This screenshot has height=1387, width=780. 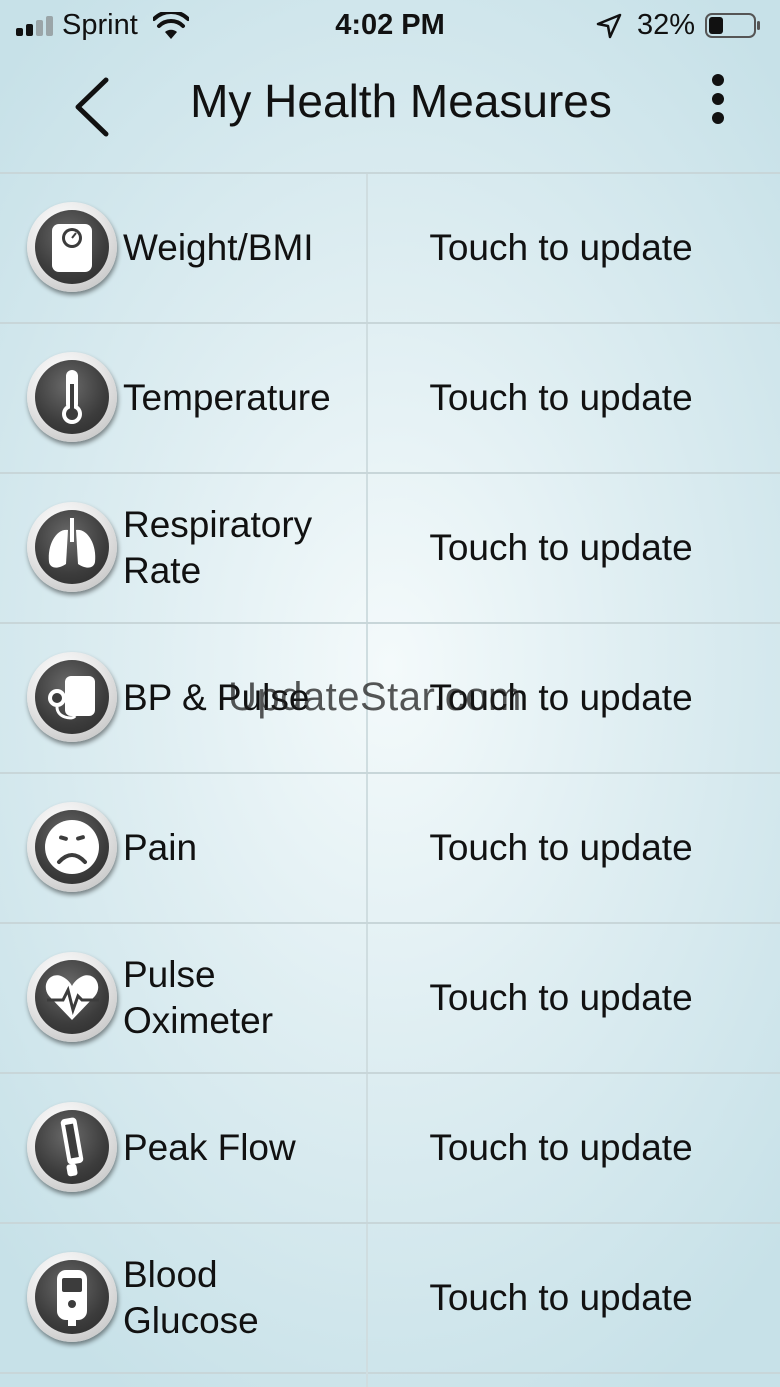 What do you see at coordinates (666, 25) in the screenshot?
I see `battery-percent: 32%` at bounding box center [666, 25].